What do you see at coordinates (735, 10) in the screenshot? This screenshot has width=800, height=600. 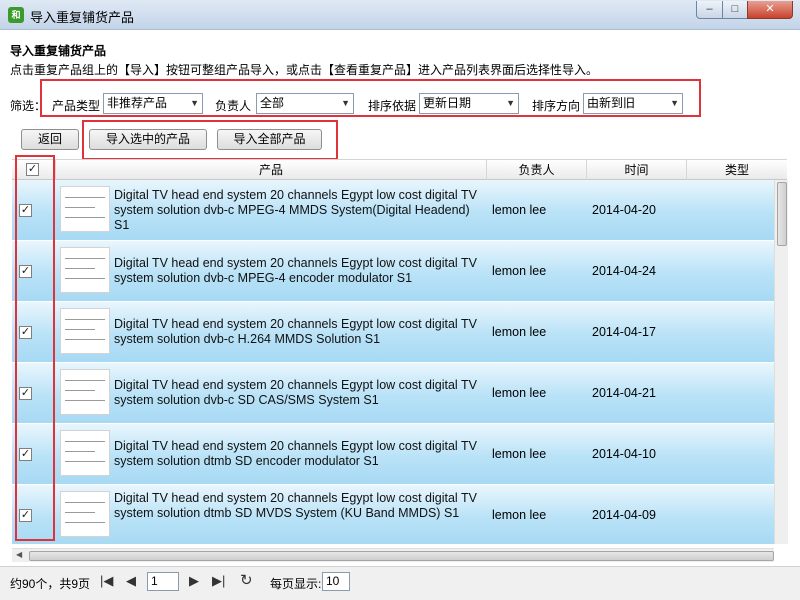 I see `maximize-button: □` at bounding box center [735, 10].